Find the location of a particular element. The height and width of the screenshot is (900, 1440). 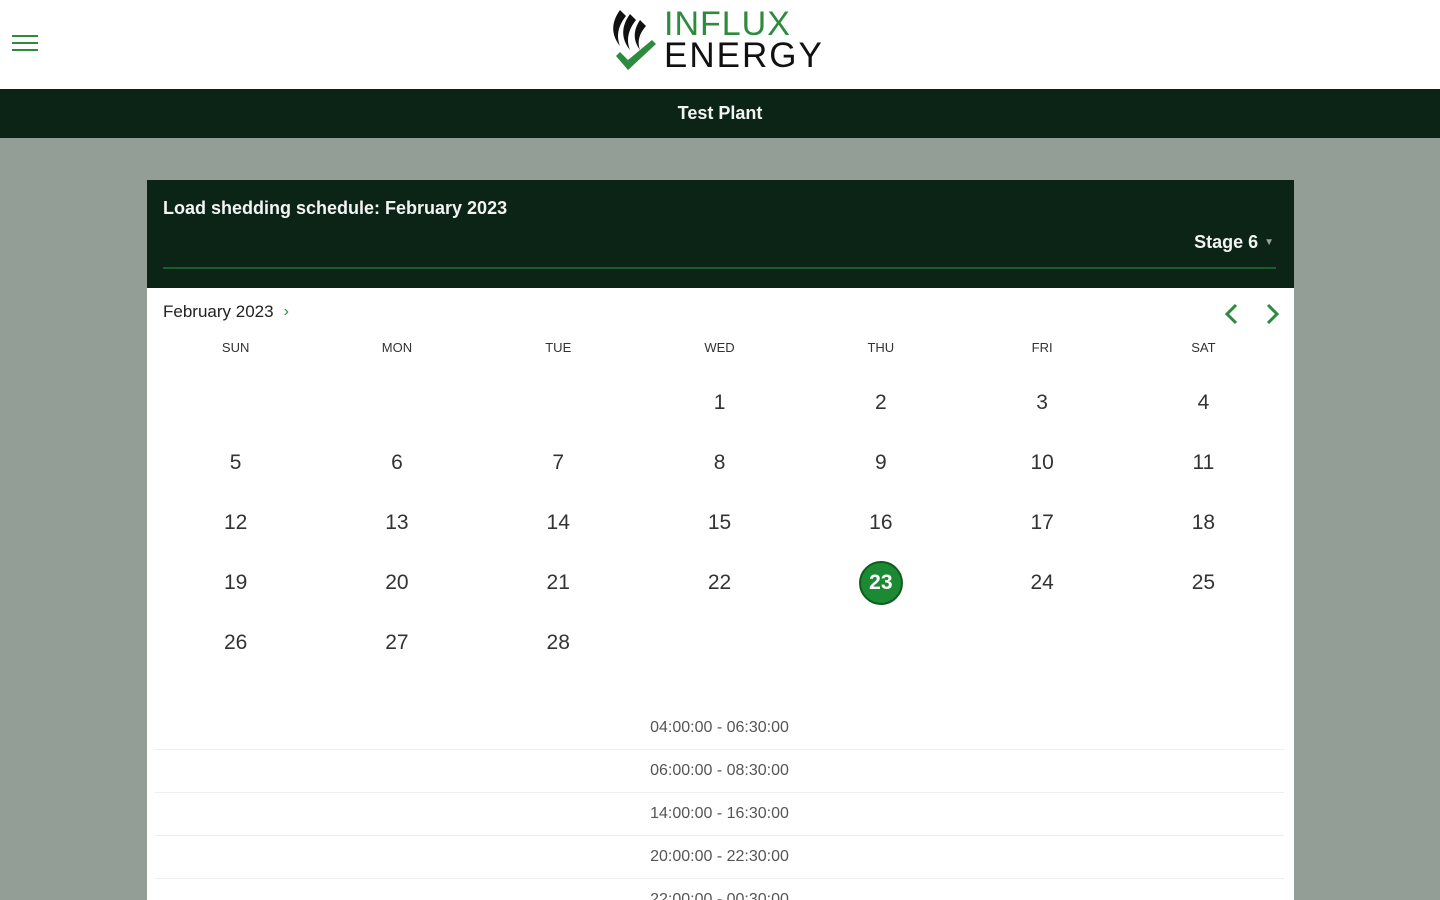

day-number: 17 is located at coordinates (1042, 522).